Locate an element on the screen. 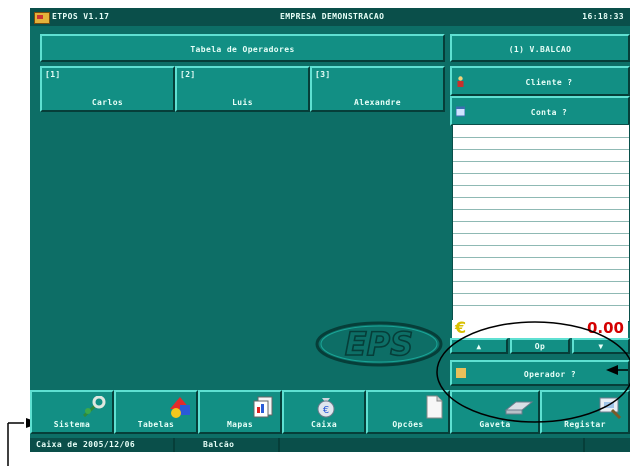 This screenshot has width=630, height=466. operator-number: [3] is located at coordinates (323, 74).